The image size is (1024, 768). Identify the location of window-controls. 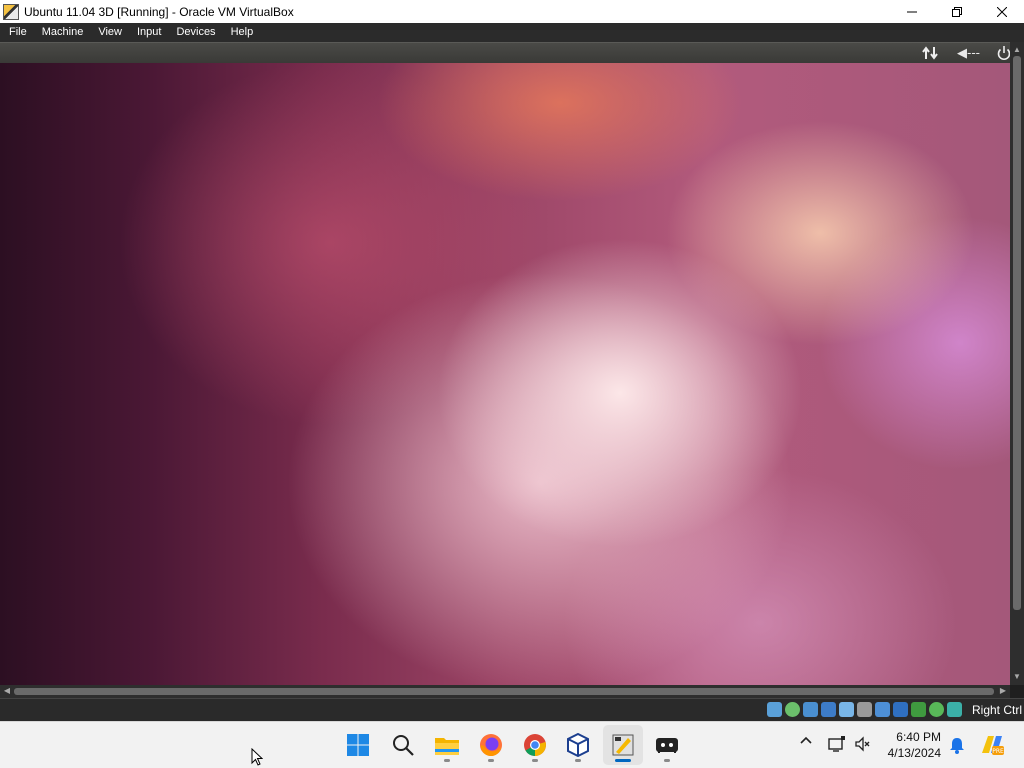
(956, 11).